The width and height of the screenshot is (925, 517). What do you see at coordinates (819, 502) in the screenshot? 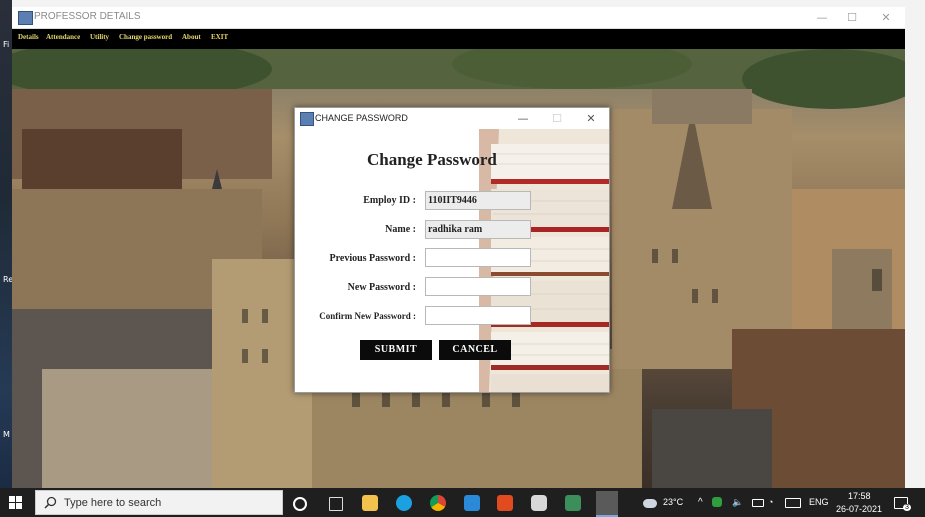
I see `language-indicator: ENG` at bounding box center [819, 502].